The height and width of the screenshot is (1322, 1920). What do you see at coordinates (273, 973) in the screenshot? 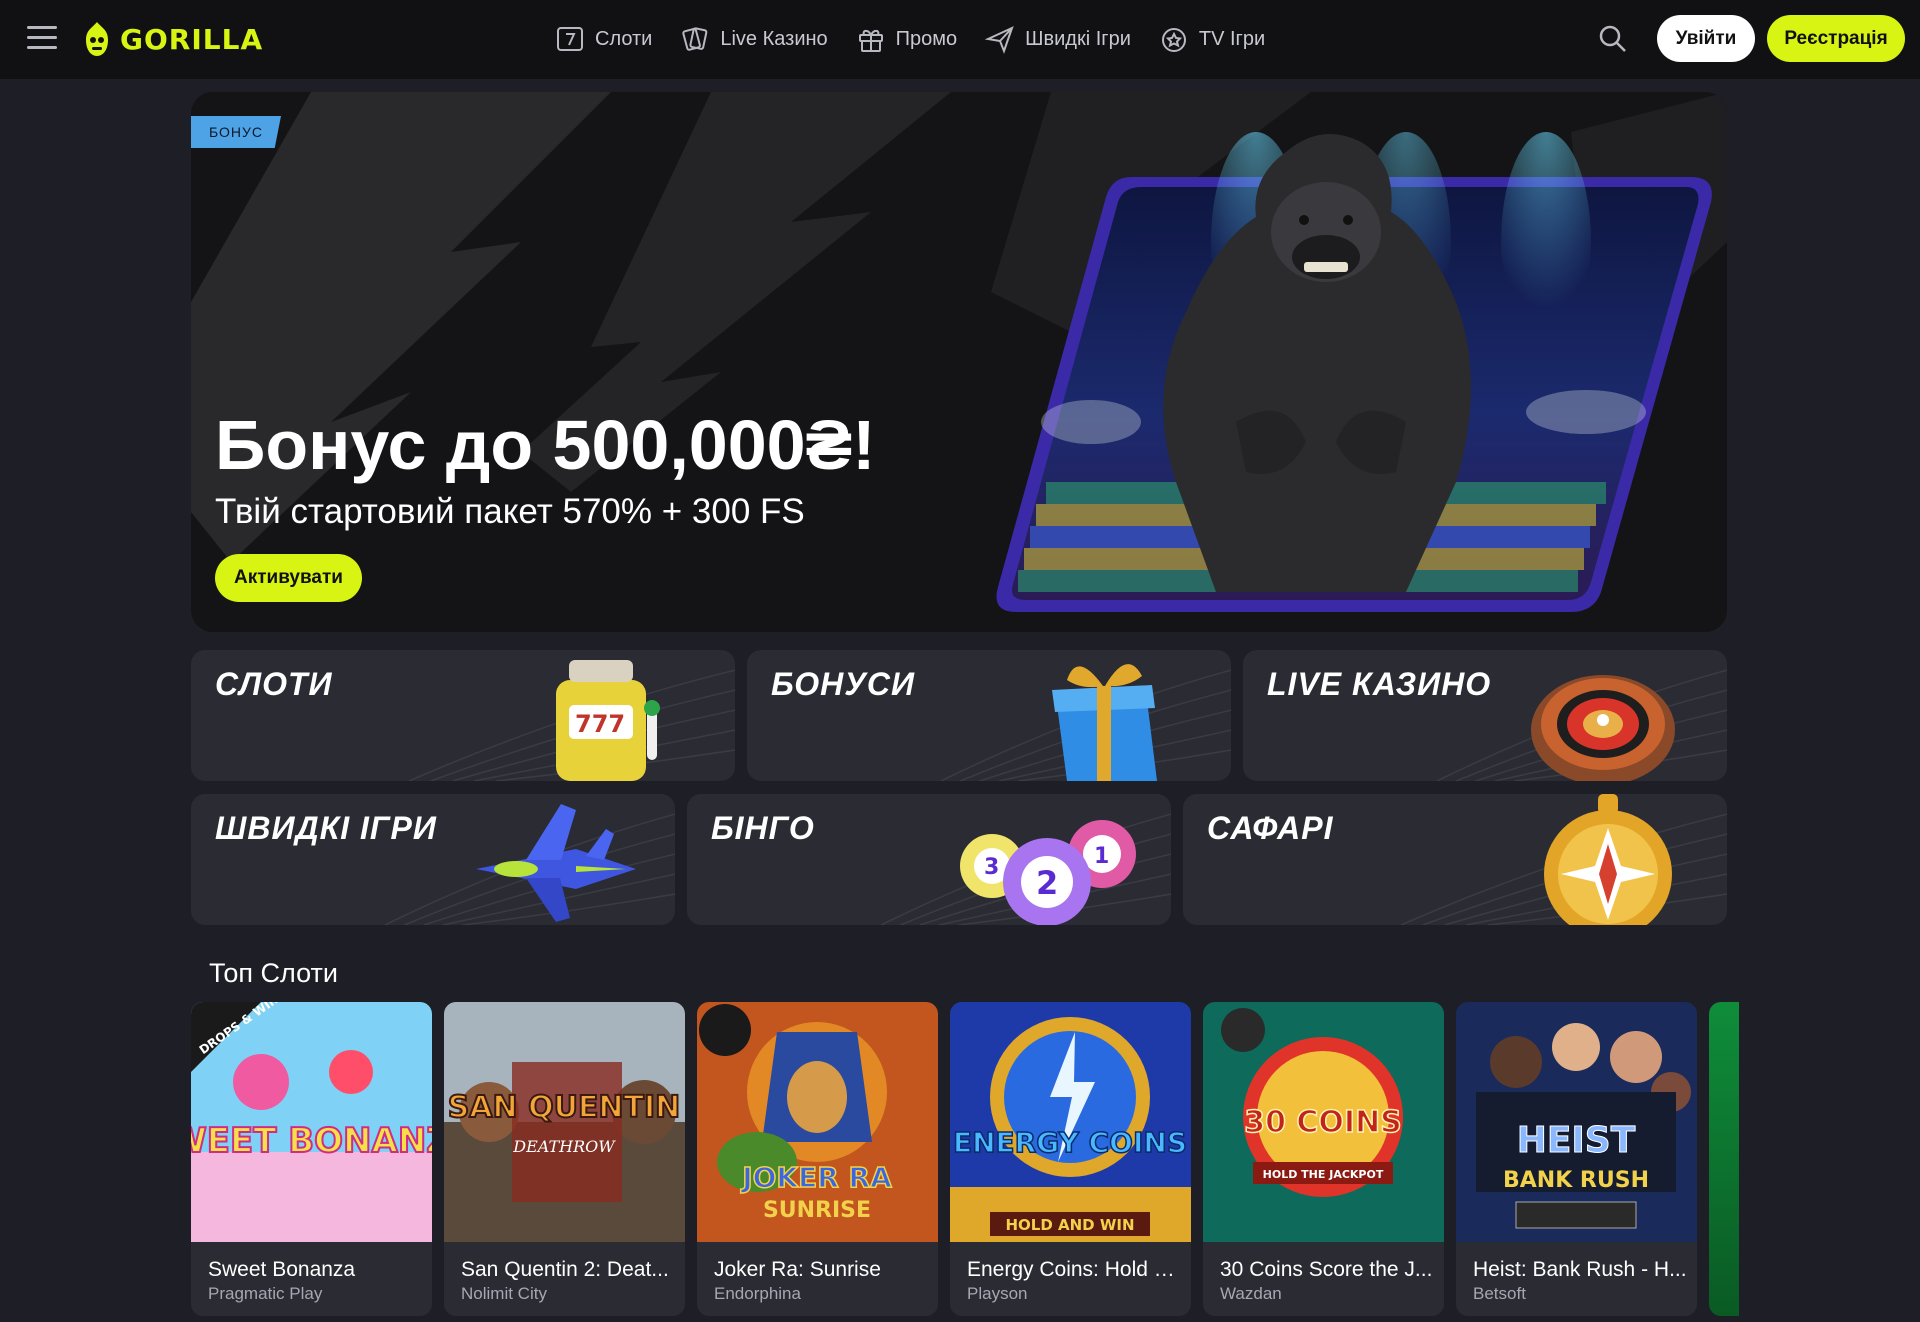
I see `top-slots-title: Топ Слоти` at bounding box center [273, 973].